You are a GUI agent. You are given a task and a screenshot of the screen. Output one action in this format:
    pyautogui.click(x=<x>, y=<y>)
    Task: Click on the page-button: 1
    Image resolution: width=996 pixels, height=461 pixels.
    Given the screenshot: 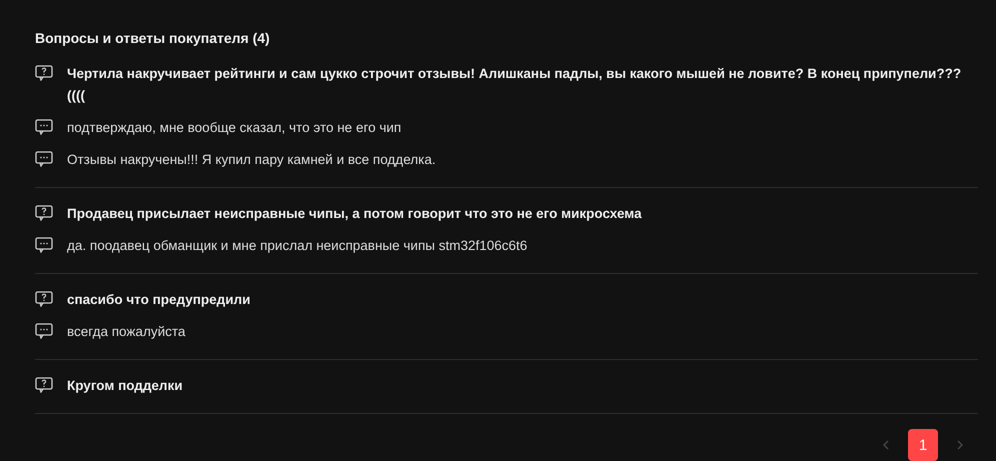 What is the action you would take?
    pyautogui.click(x=923, y=445)
    